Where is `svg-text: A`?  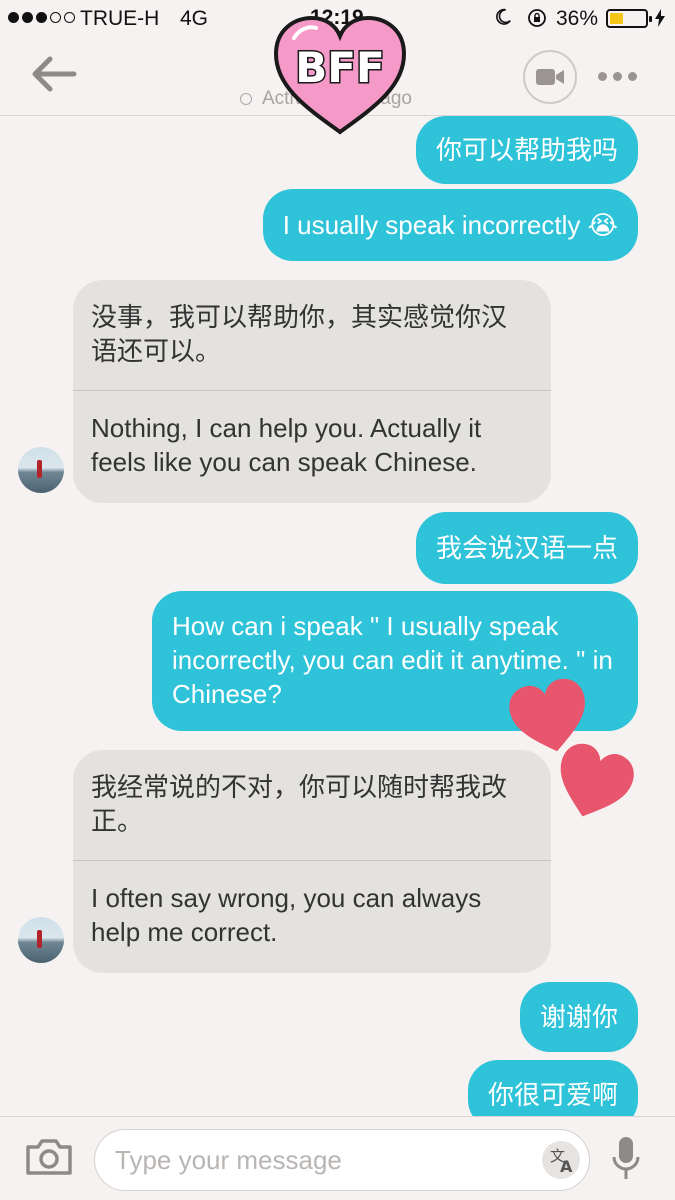
svg-text: A is located at coordinates (566, 1166).